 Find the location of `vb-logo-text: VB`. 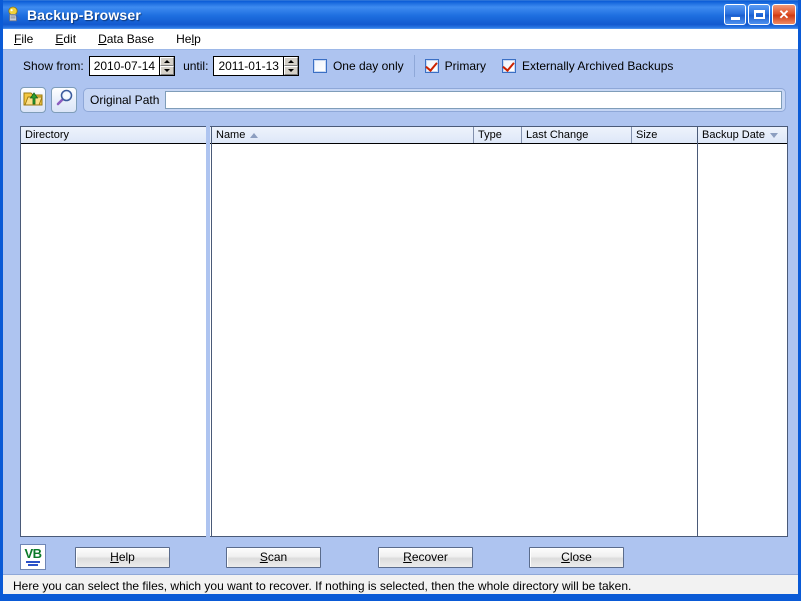

vb-logo-text: VB is located at coordinates (33, 553).